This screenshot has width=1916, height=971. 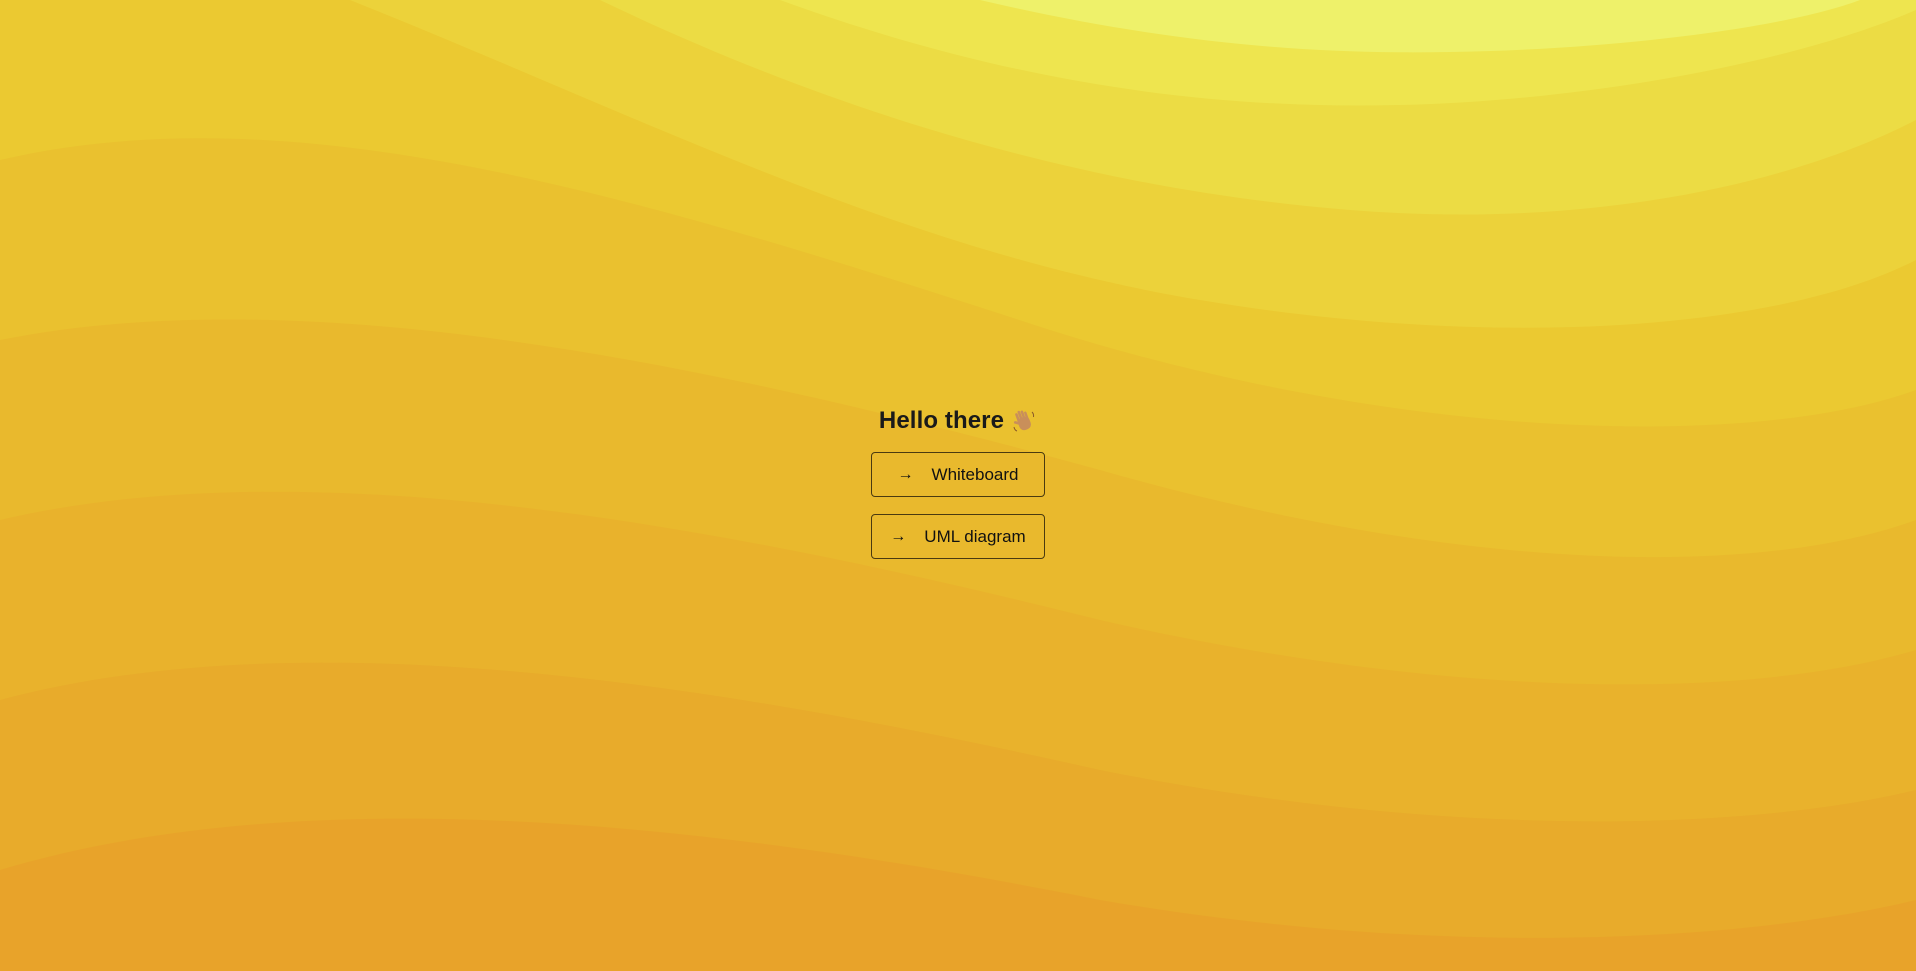 I want to click on uml-diagram-button: → UML diagram, so click(x=958, y=536).